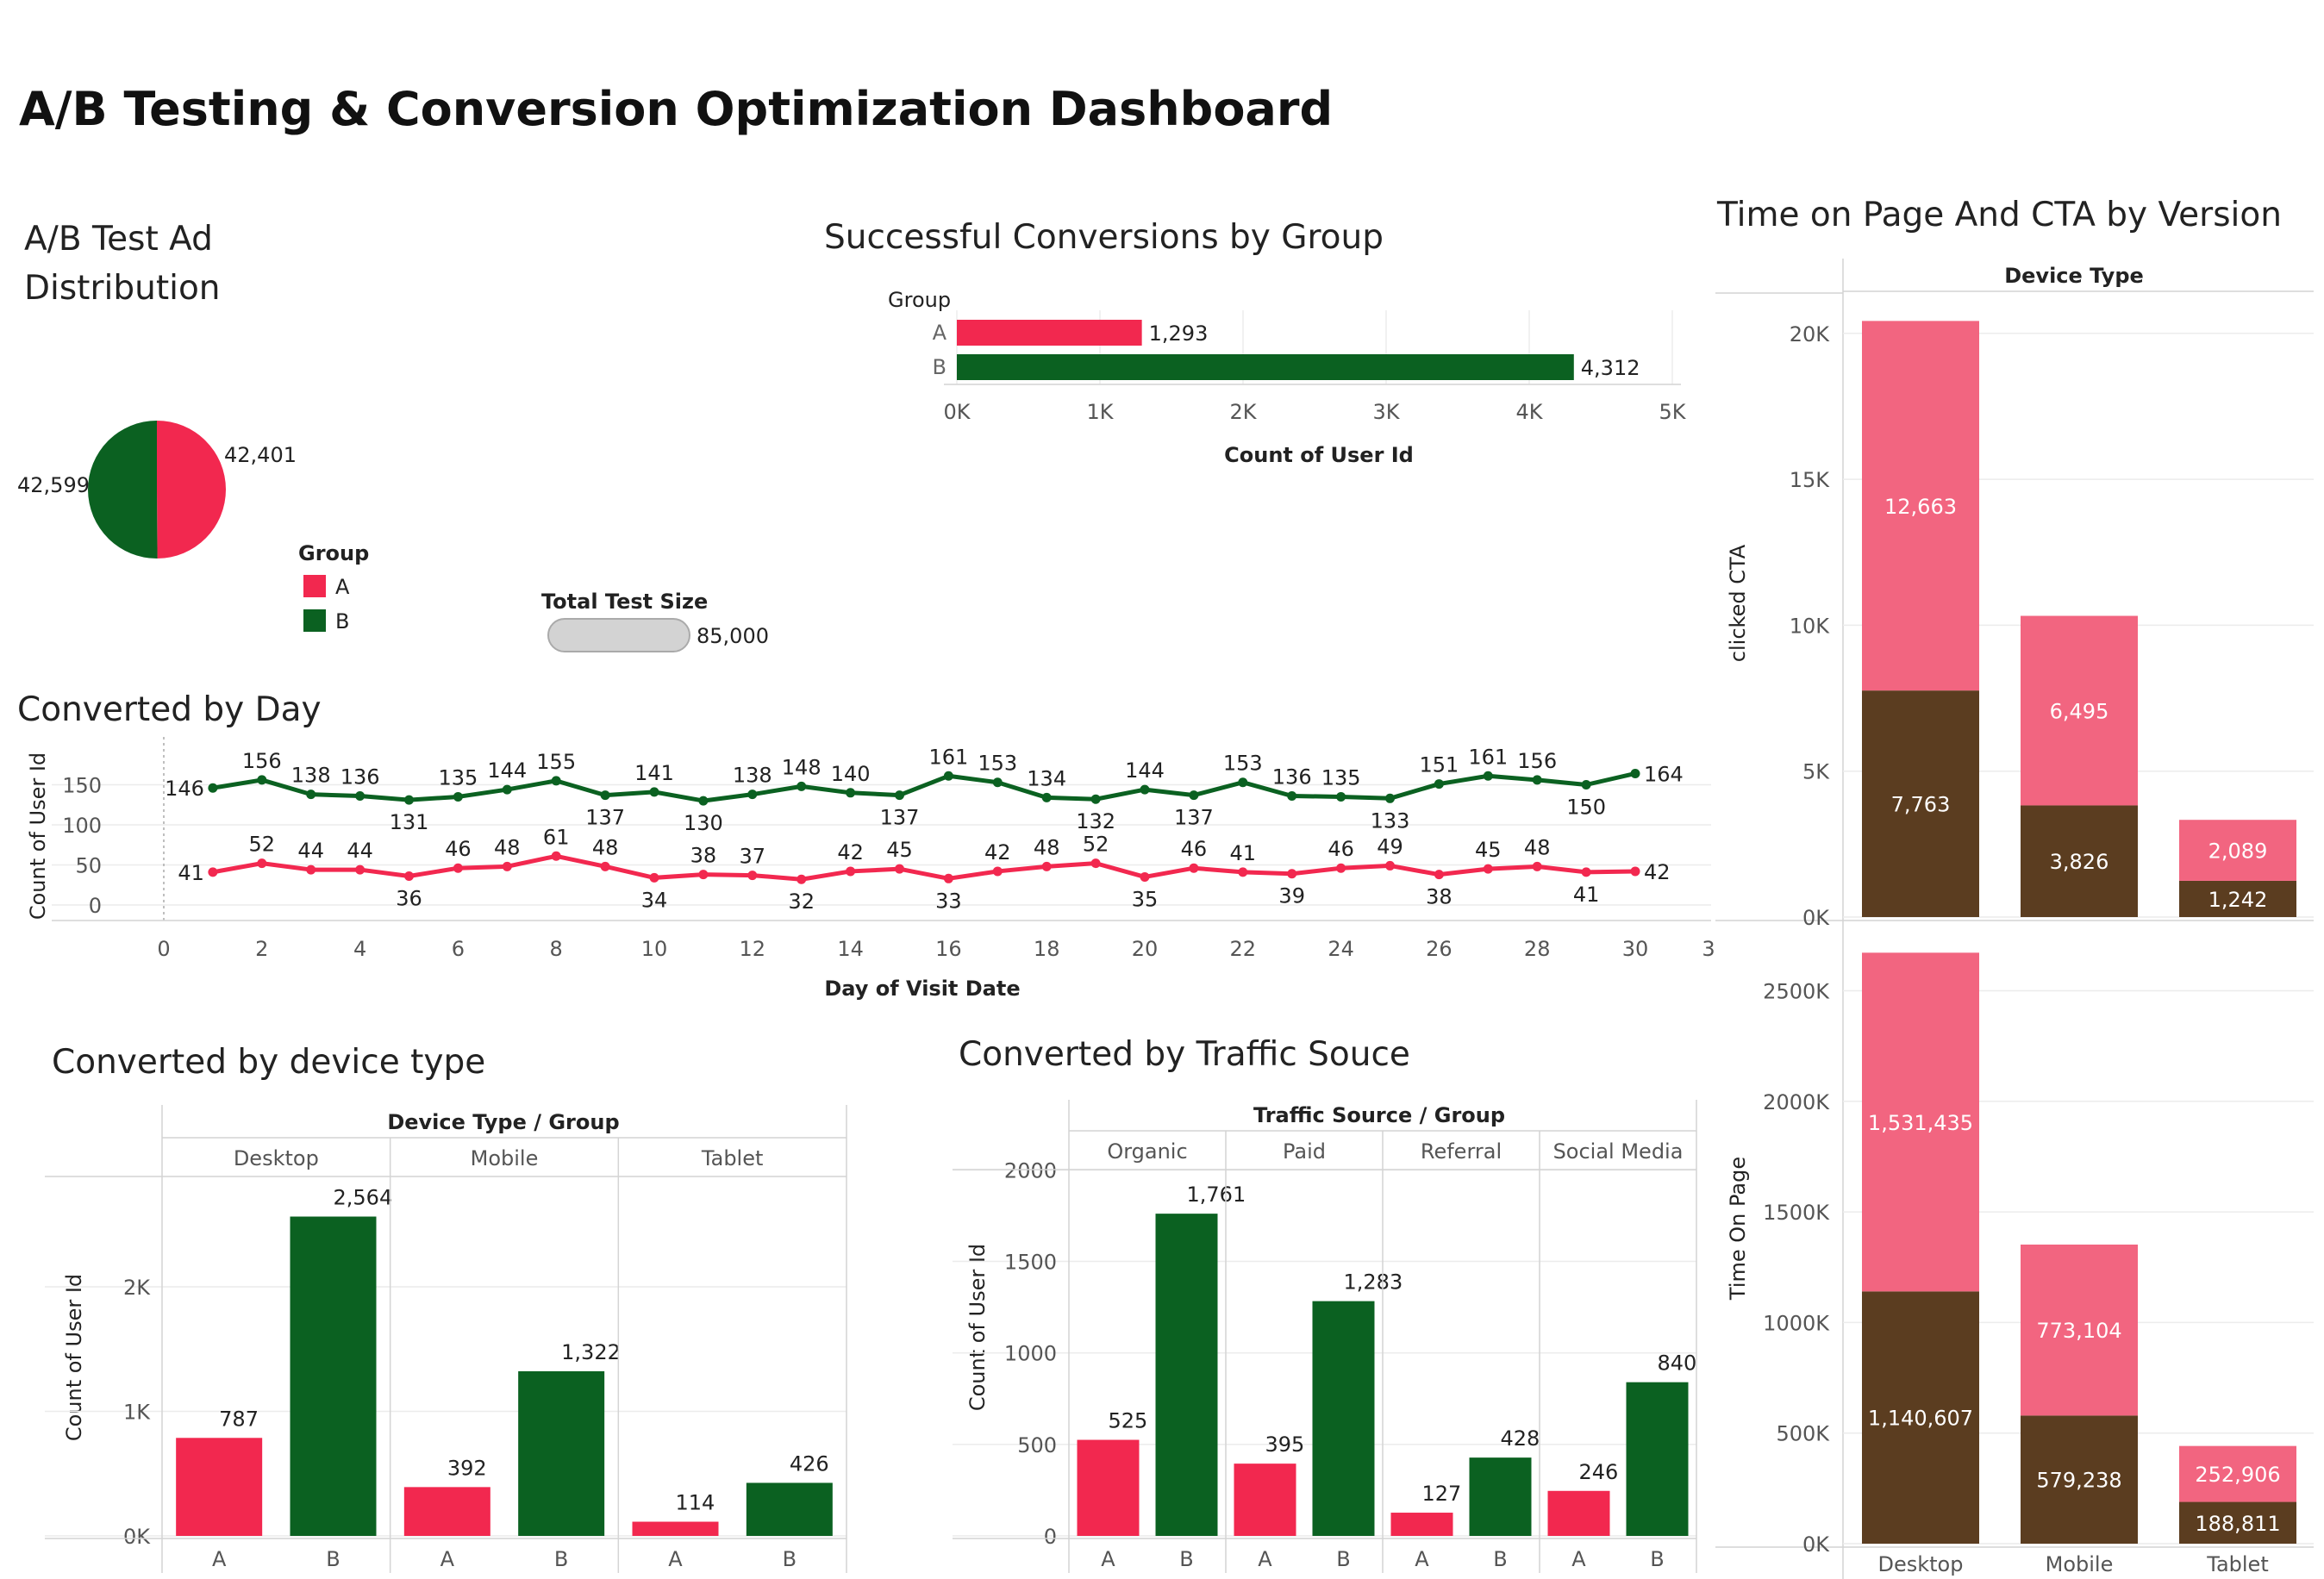 The image size is (2324, 1579). I want to click on tcta-y-tick: 1000K, so click(1796, 1323).